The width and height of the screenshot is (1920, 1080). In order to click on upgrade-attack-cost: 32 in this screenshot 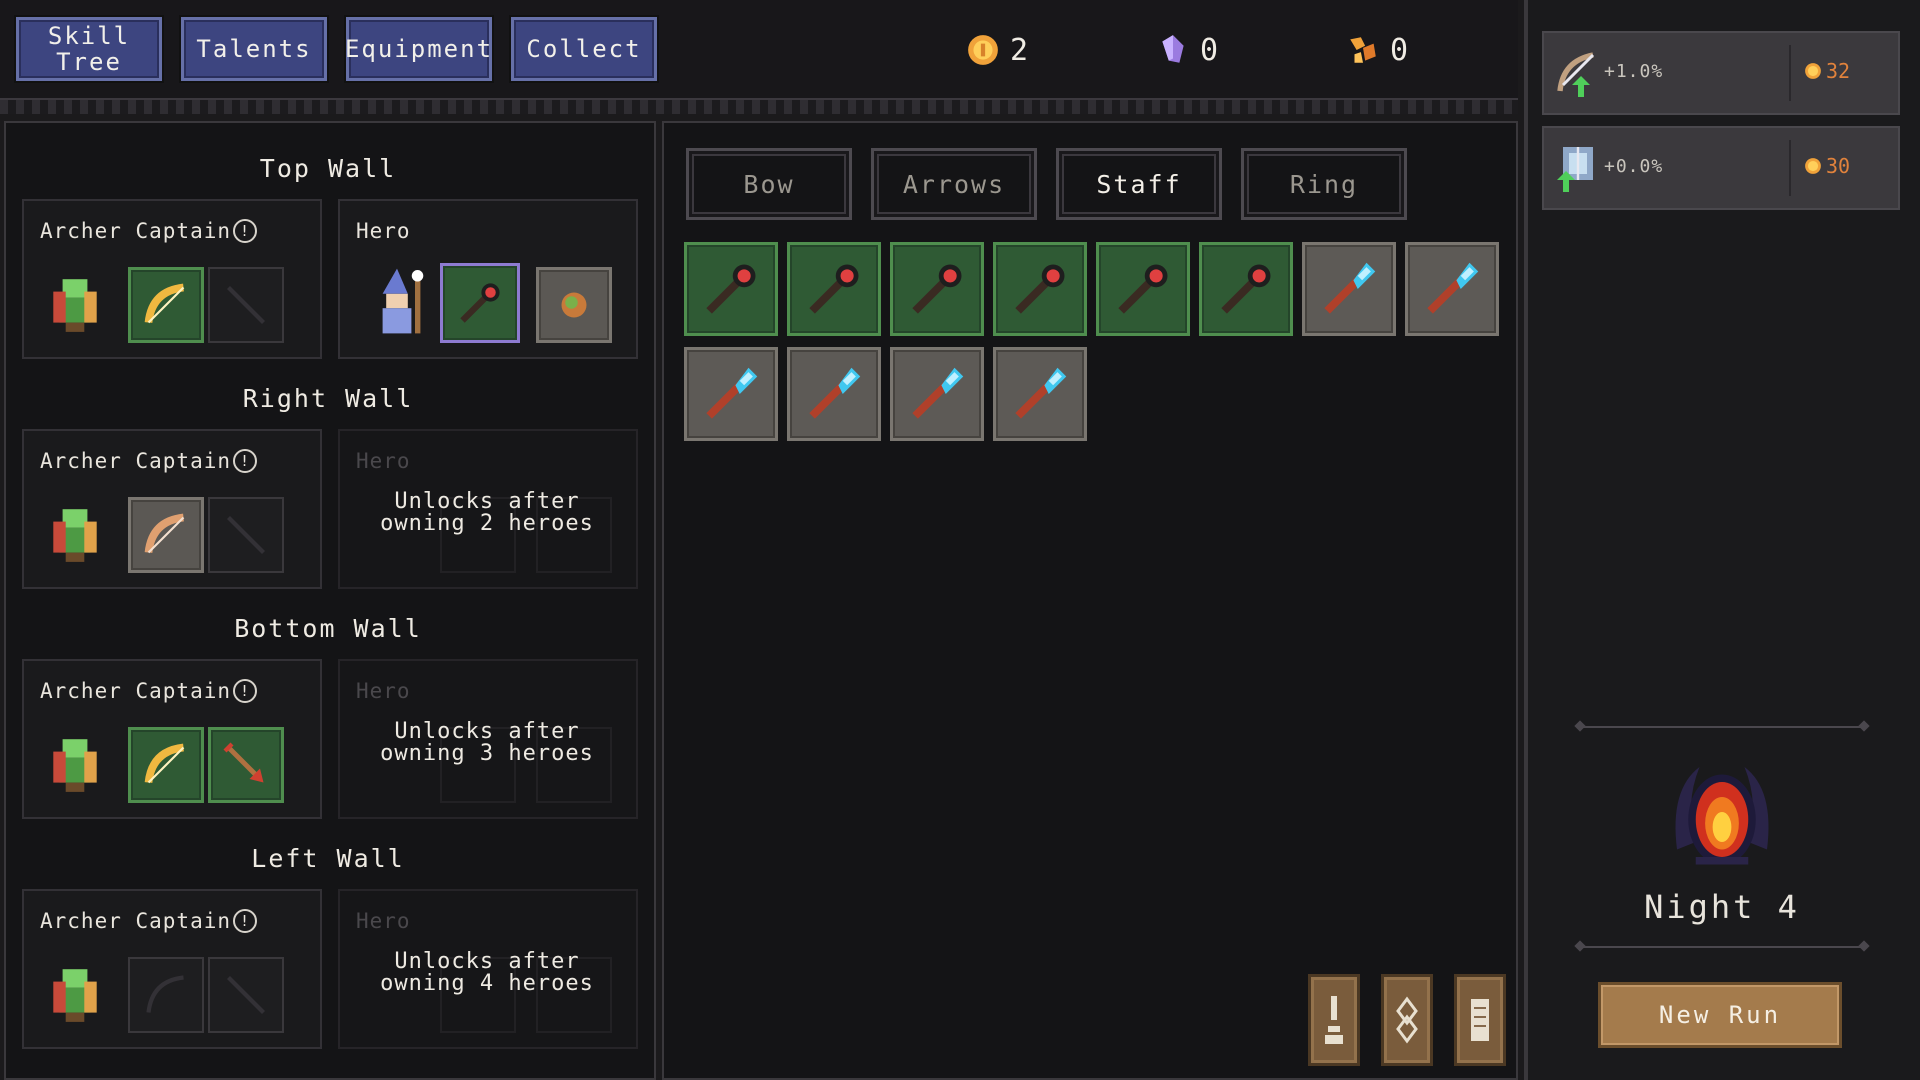, I will do `click(1827, 71)`.